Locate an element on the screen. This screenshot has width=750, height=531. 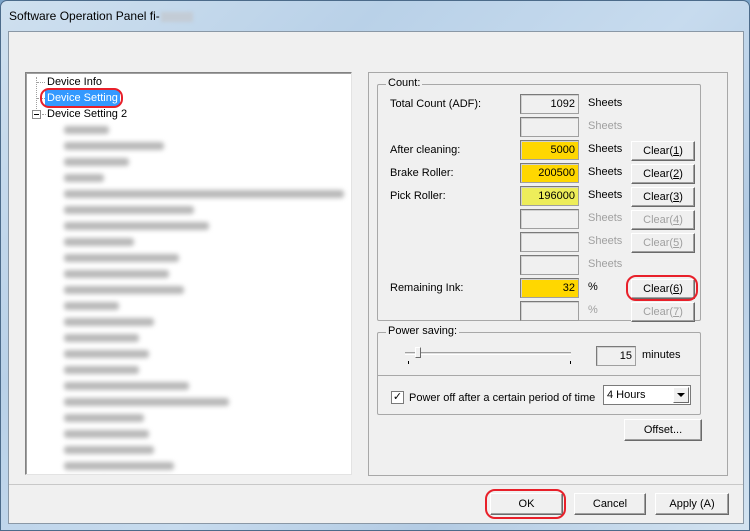
clear-button-4: Clear(4) is located at coordinates (663, 220).